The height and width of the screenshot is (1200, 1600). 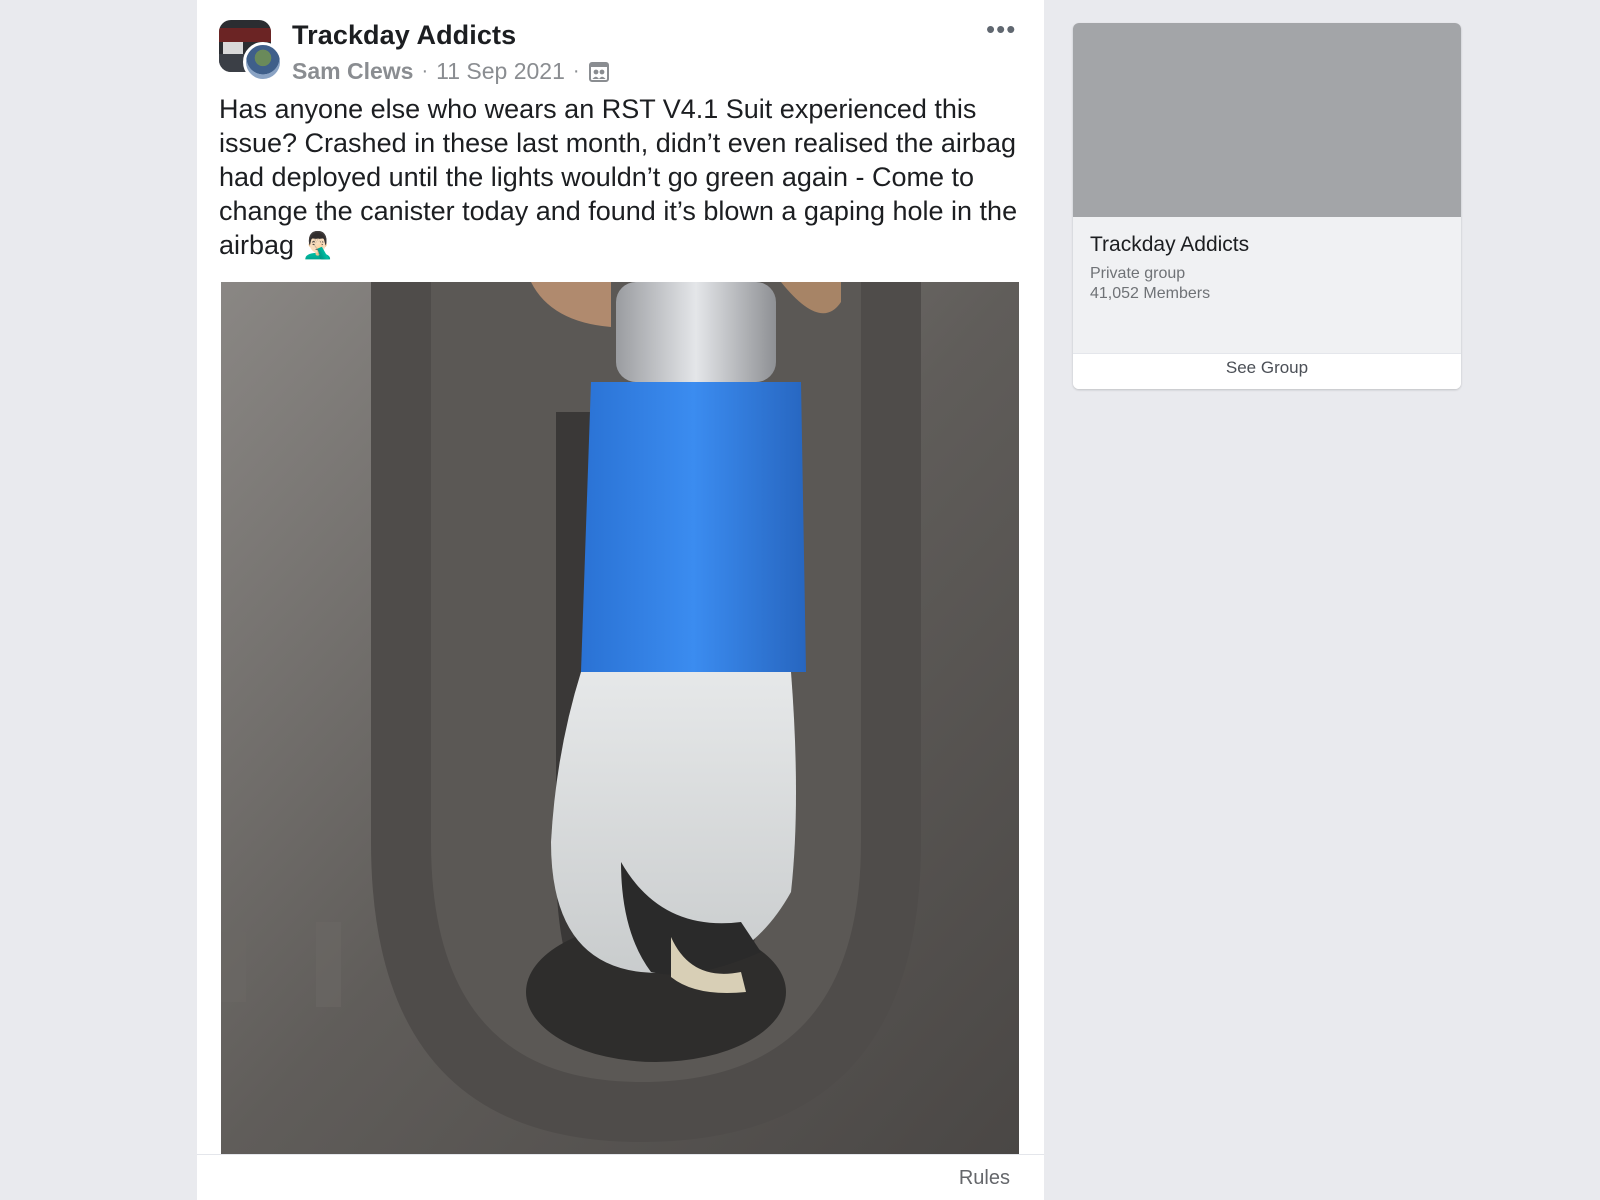 What do you see at coordinates (500, 71) in the screenshot?
I see `post-date-link: 11 Sep 2021` at bounding box center [500, 71].